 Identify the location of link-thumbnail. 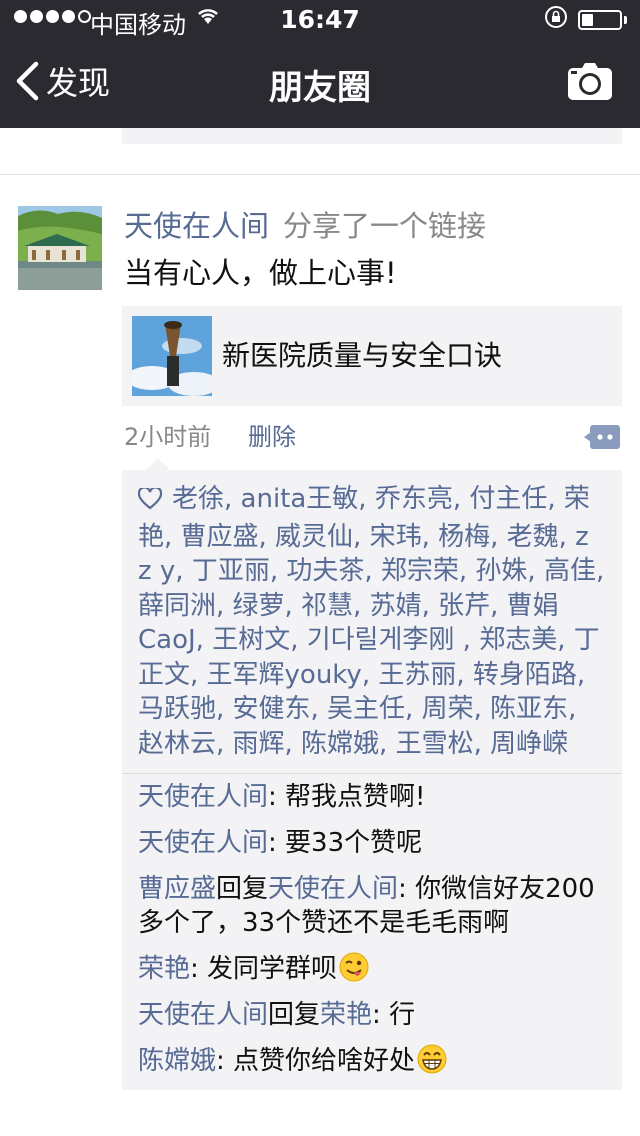
(172, 356).